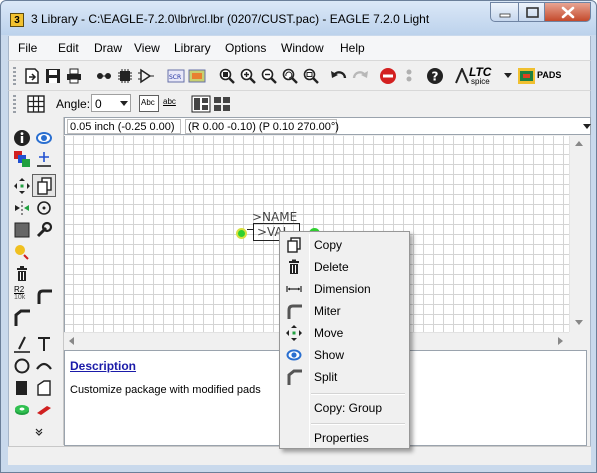 The width and height of the screenshot is (597, 473). What do you see at coordinates (192, 48) in the screenshot?
I see `menu-library: Library` at bounding box center [192, 48].